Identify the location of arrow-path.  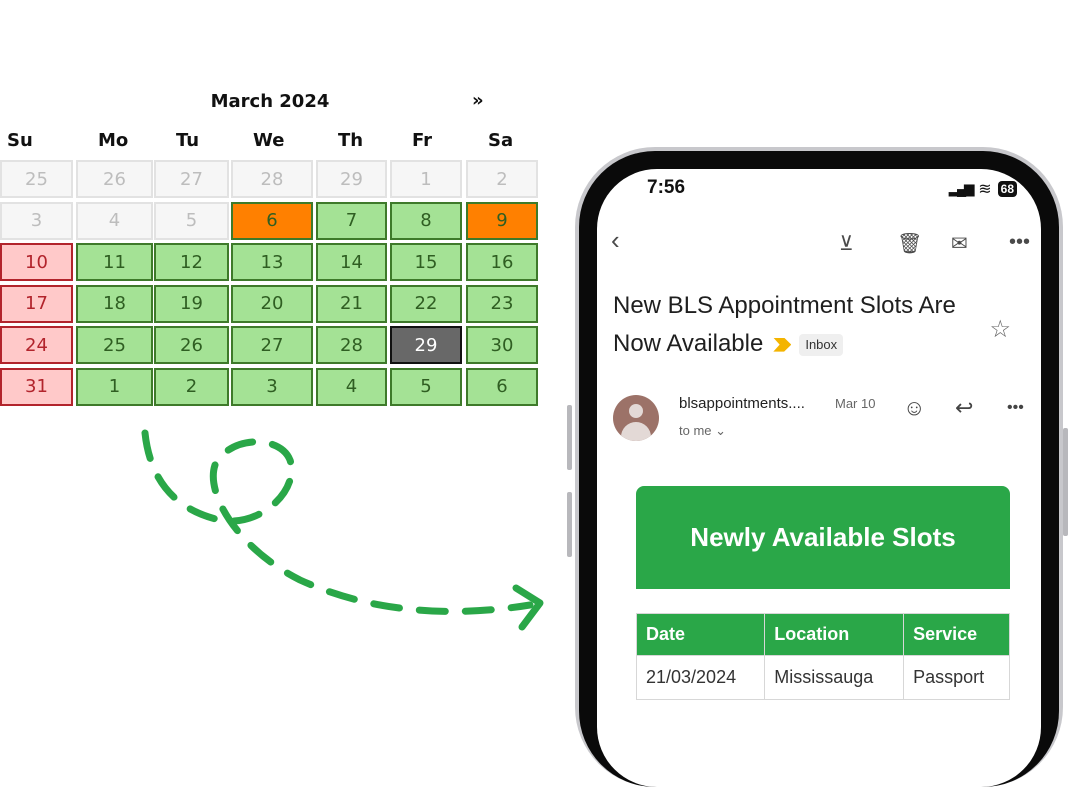
(337, 522).